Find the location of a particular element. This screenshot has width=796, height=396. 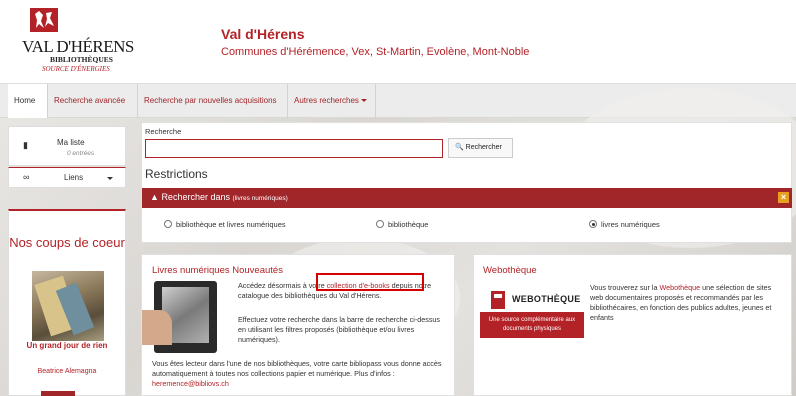

search-button: 🔍 Rechercher is located at coordinates (480, 148).